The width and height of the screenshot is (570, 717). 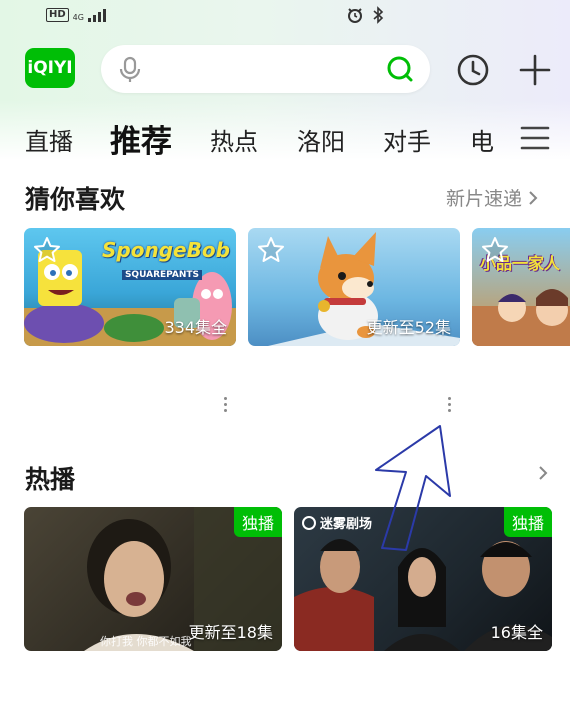 What do you see at coordinates (378, 15) in the screenshot?
I see `bluetooth-icon` at bounding box center [378, 15].